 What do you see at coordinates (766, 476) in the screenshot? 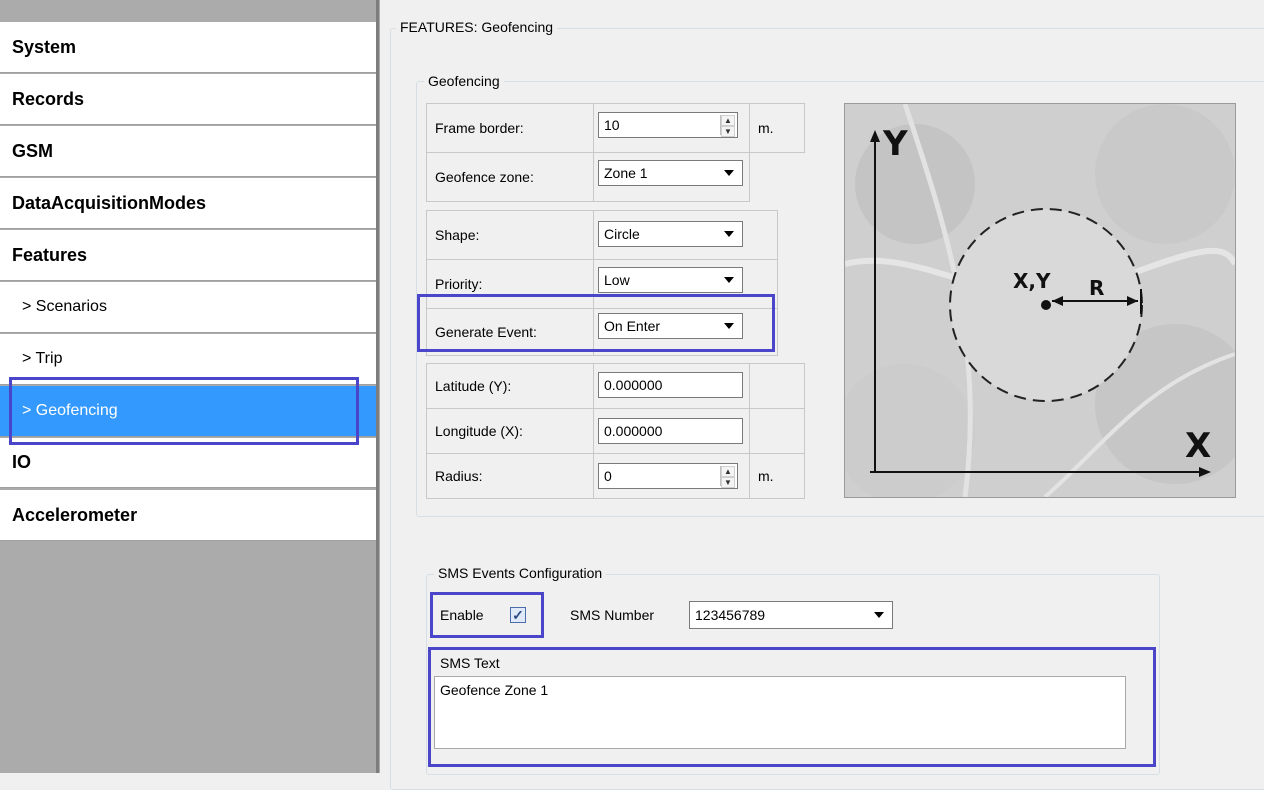
I see `radius-unit: m.` at bounding box center [766, 476].